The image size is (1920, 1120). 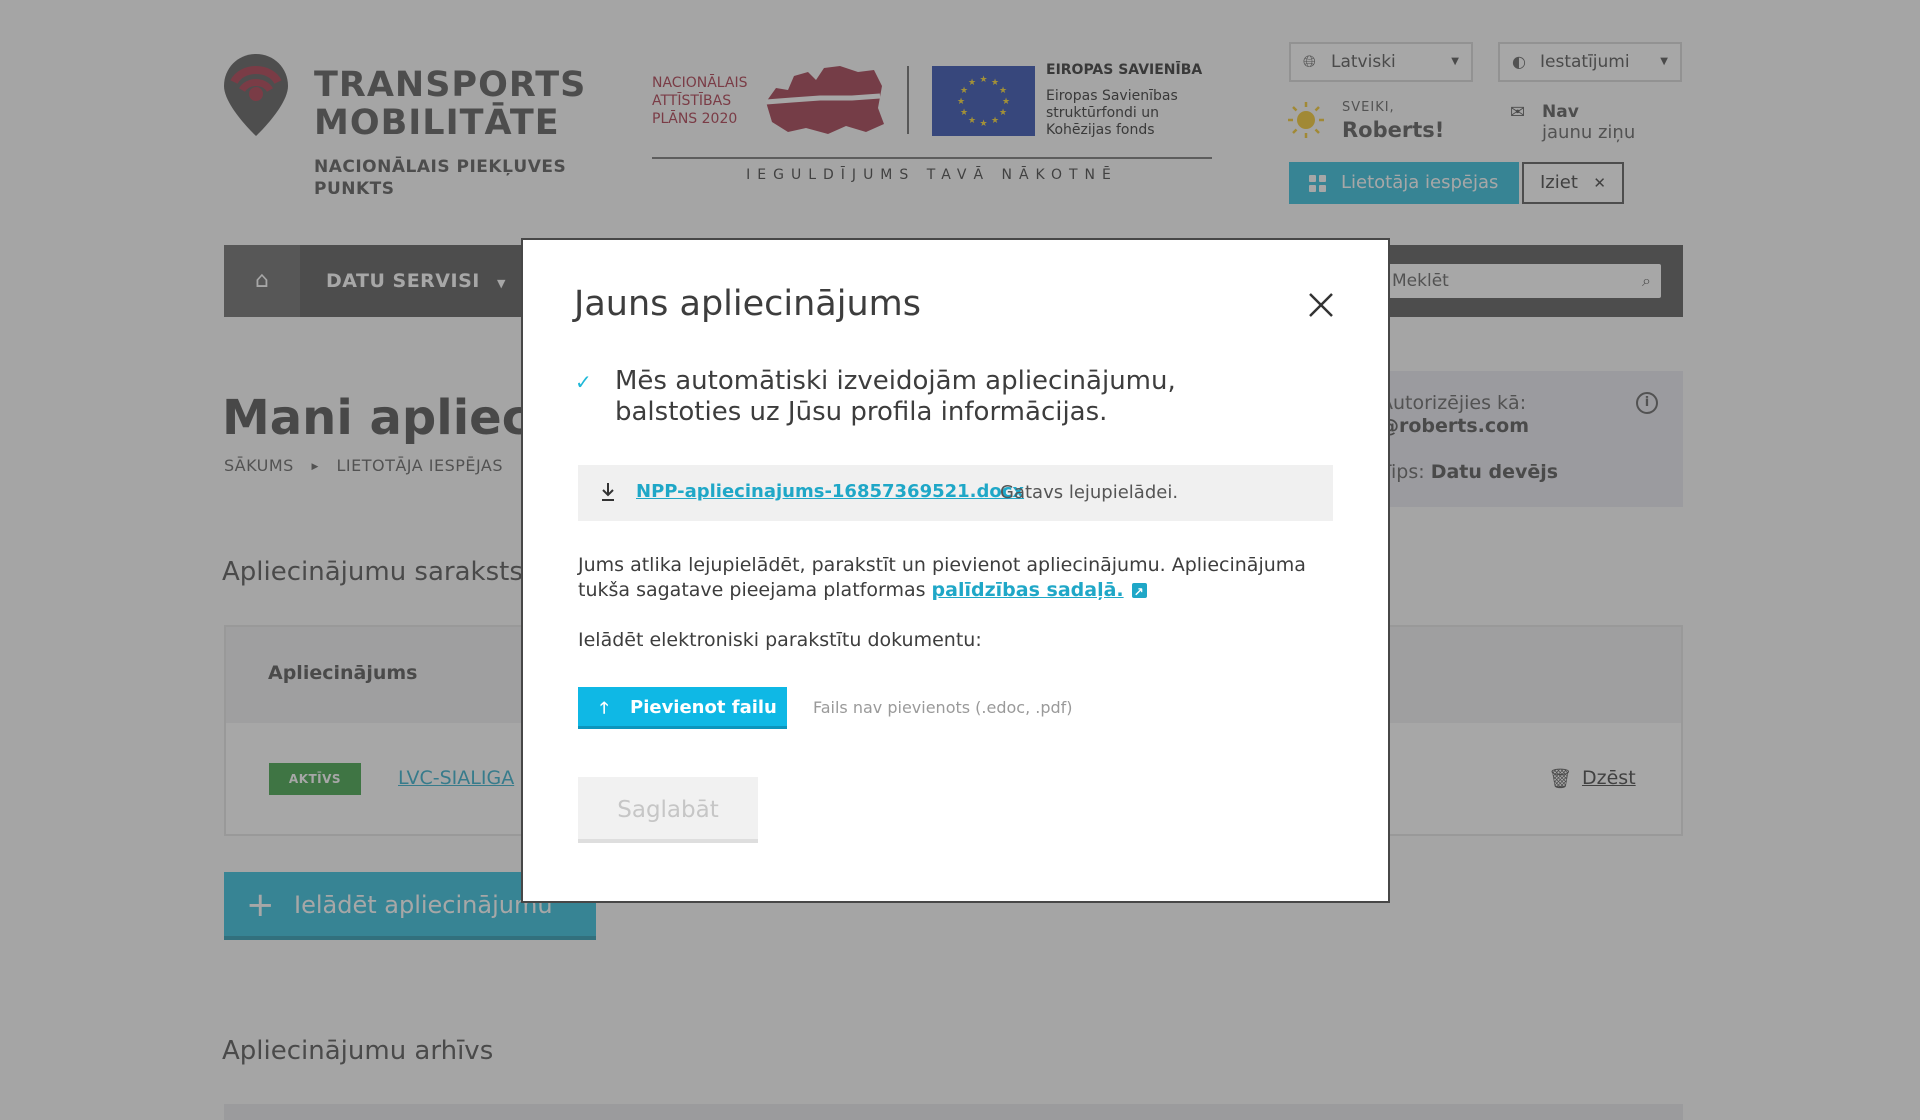 I want to click on external-link-icon, so click(x=1139, y=592).